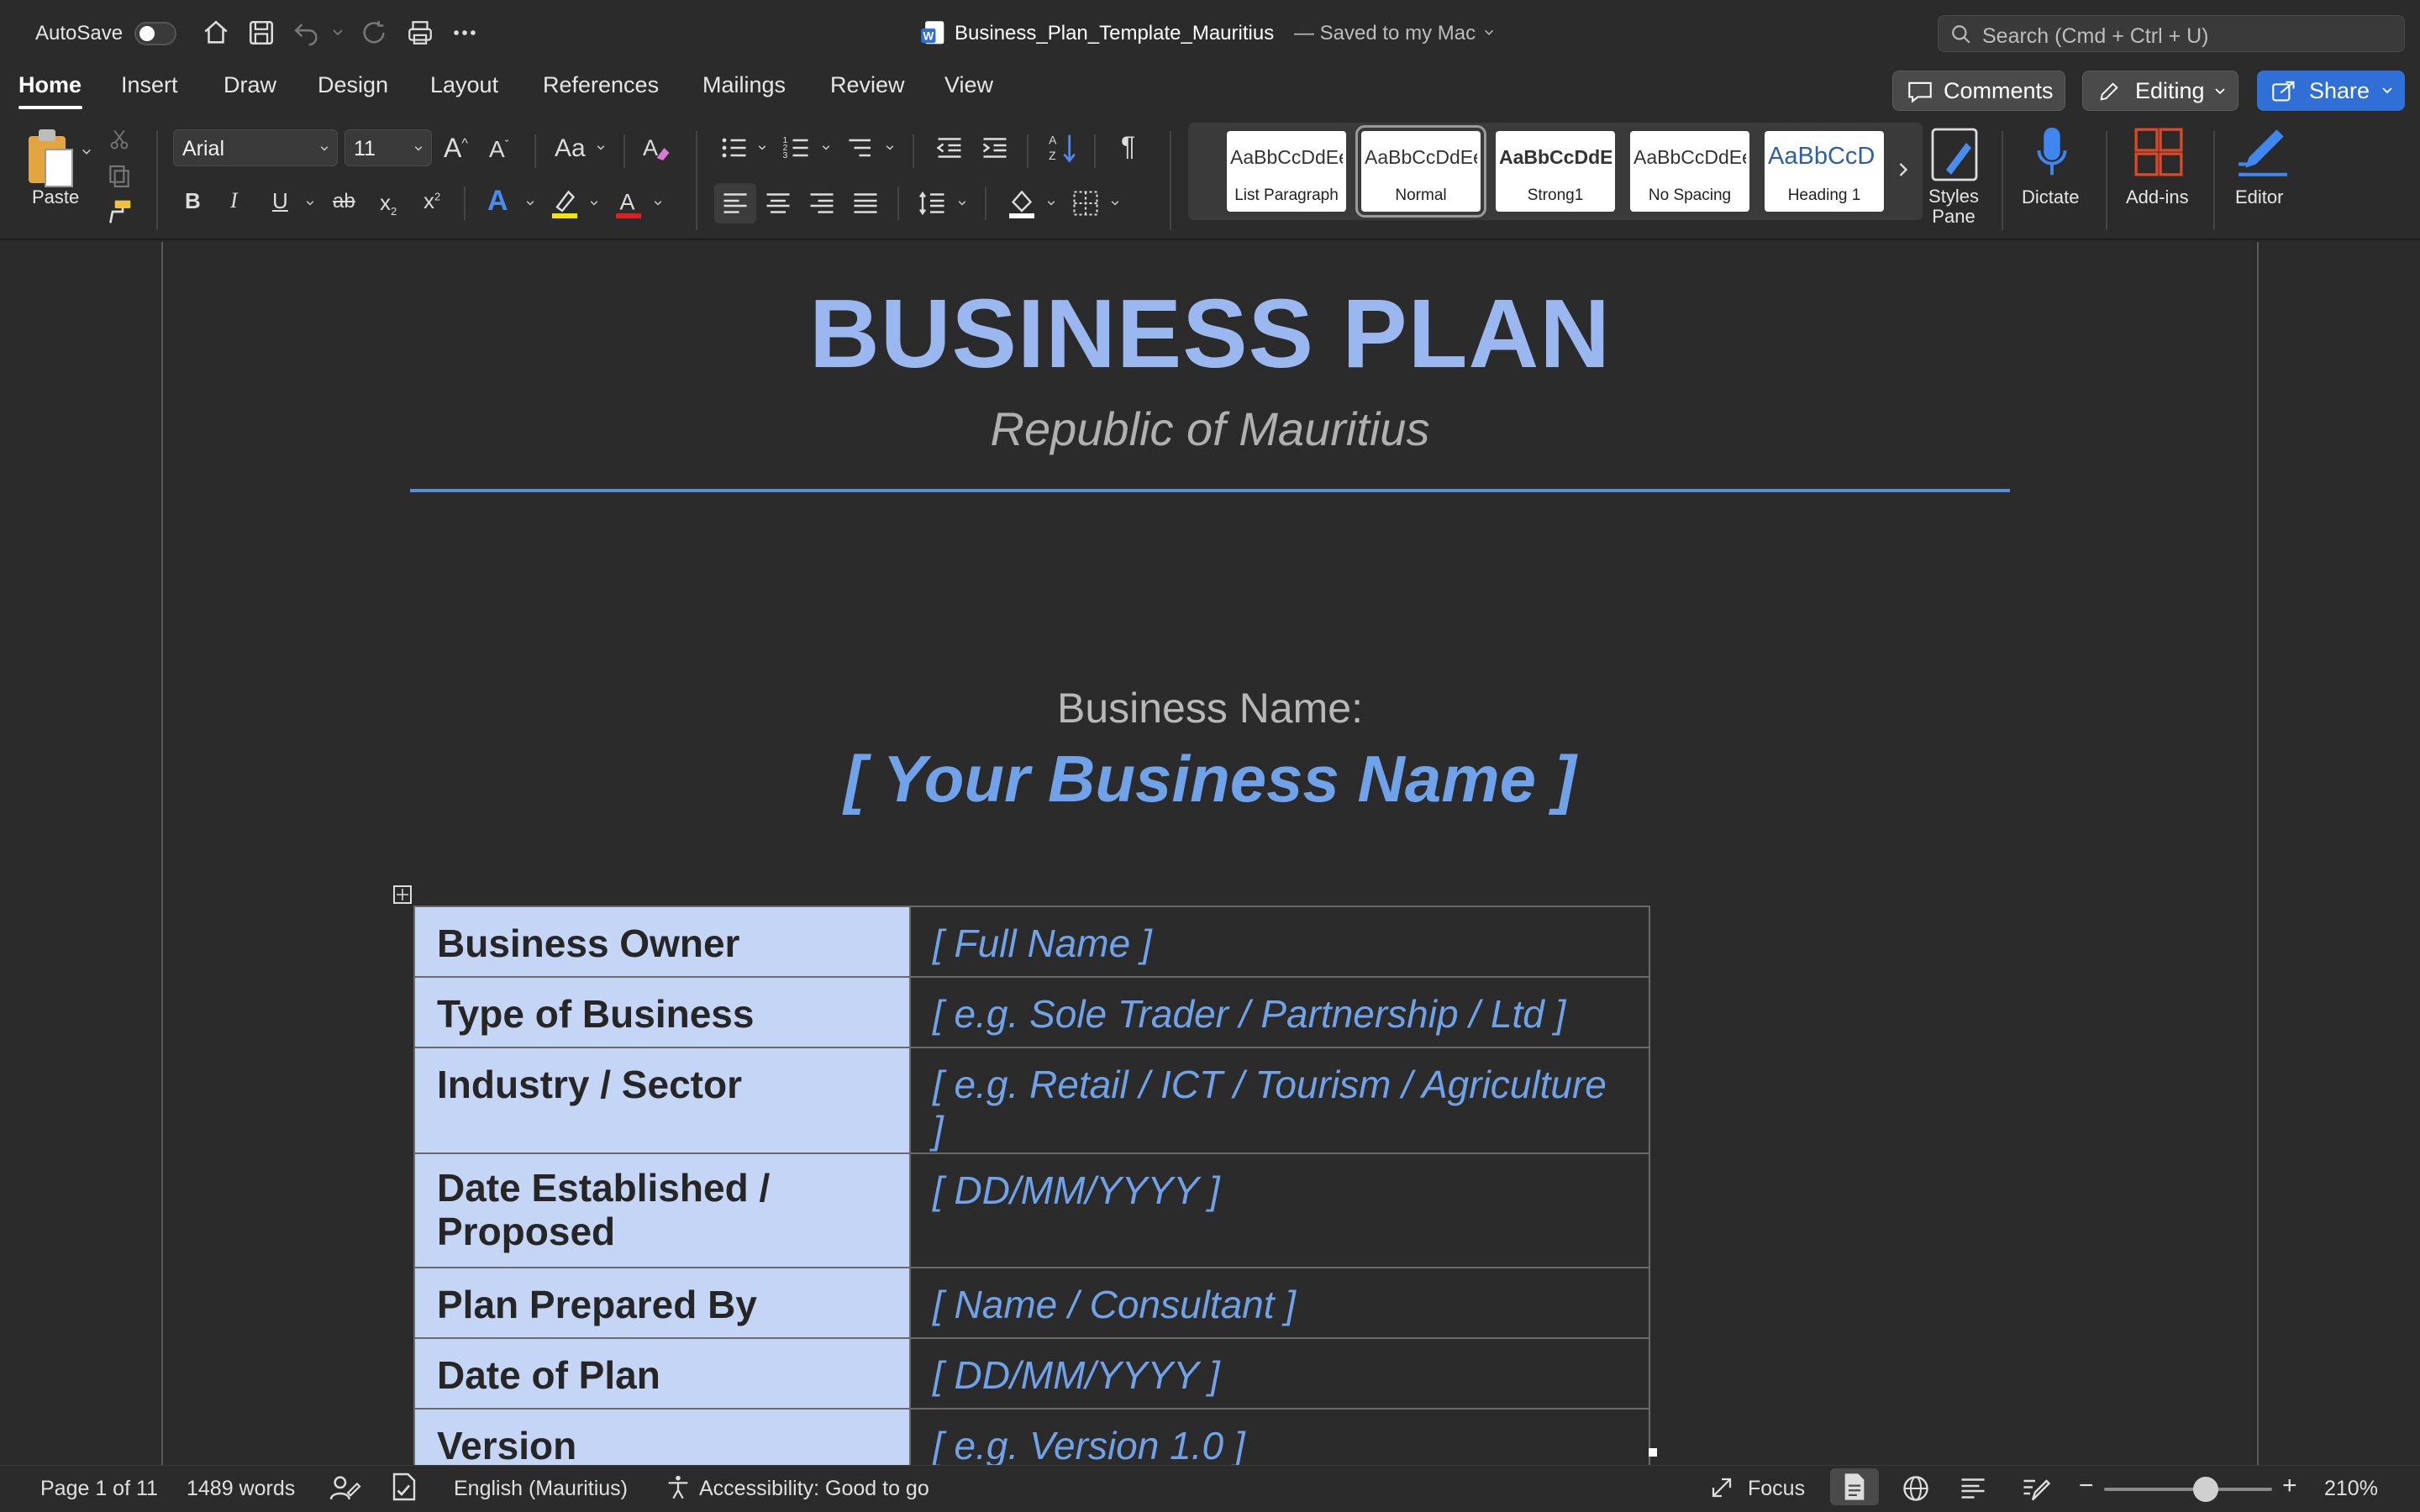  Describe the element at coordinates (1210, 708) in the screenshot. I see `business-name-label: Business Name:` at that location.